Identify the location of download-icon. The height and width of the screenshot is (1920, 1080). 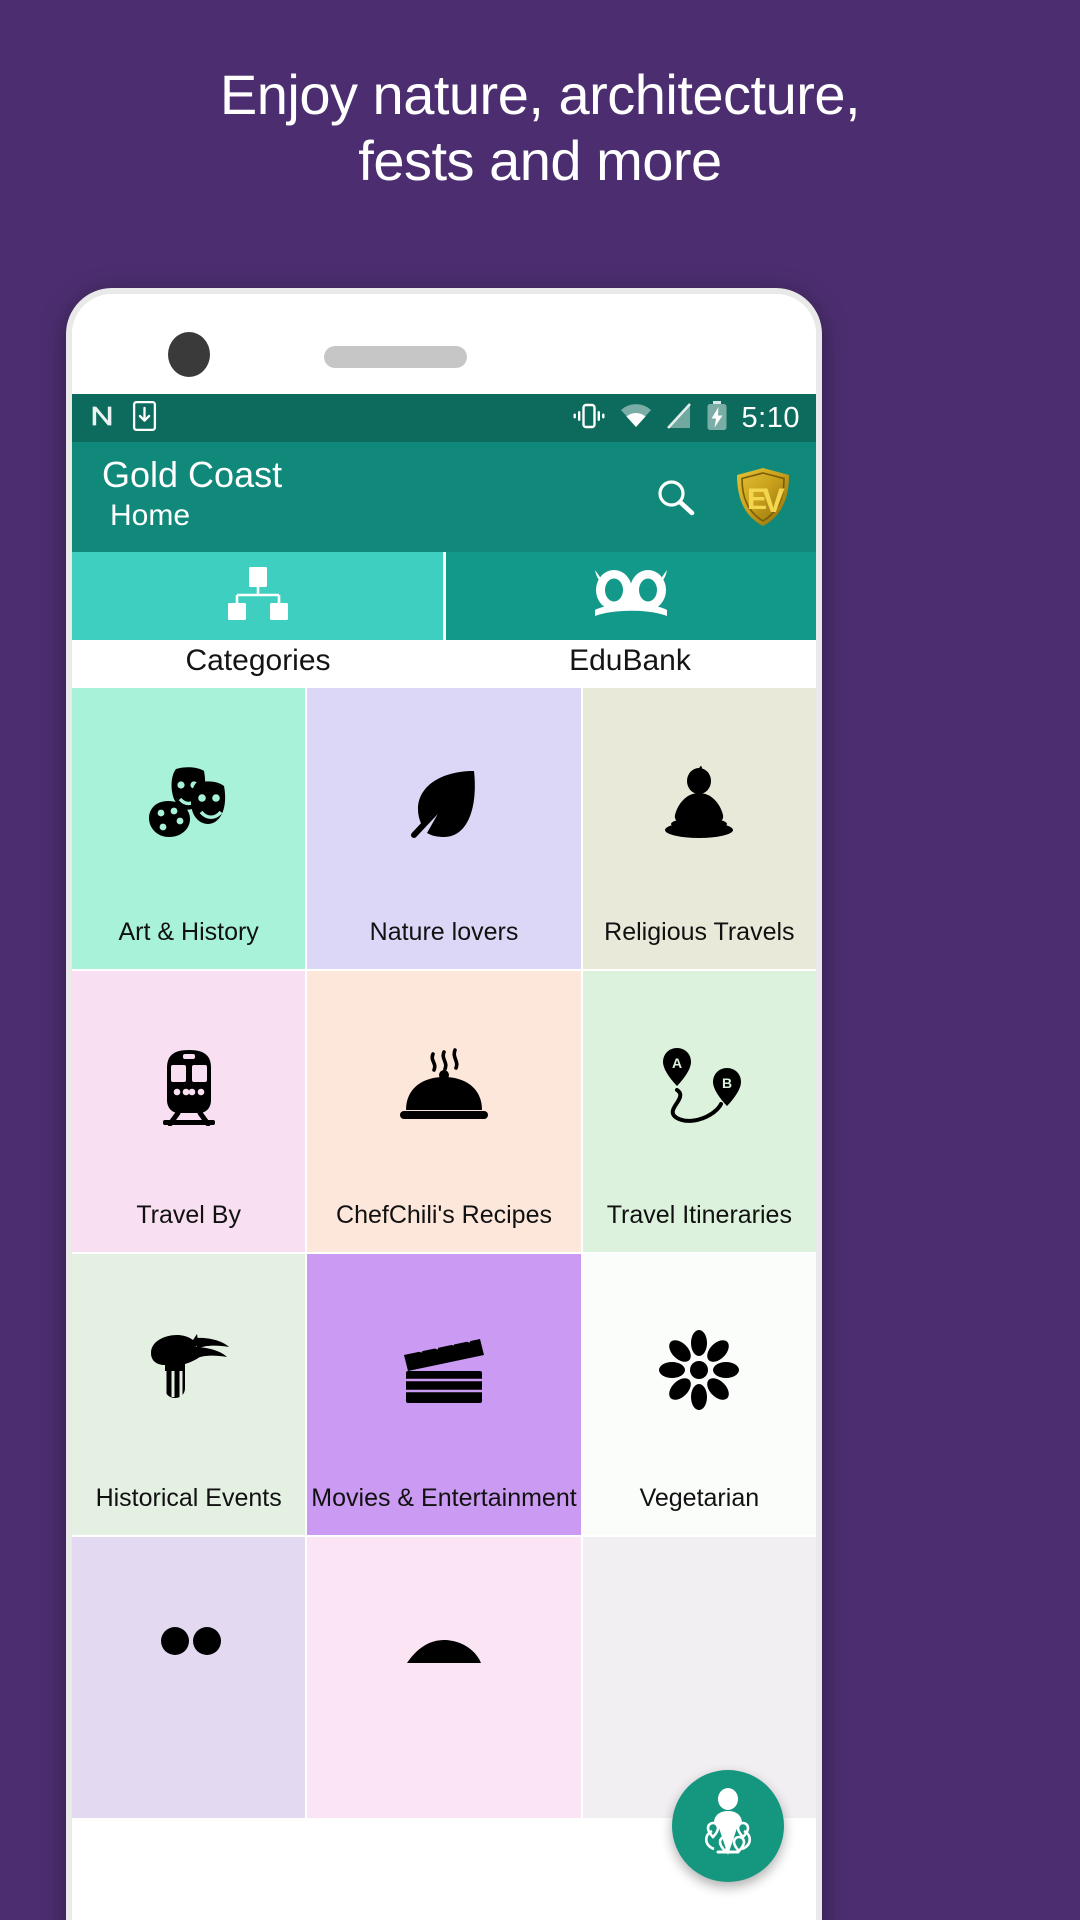
(144, 418).